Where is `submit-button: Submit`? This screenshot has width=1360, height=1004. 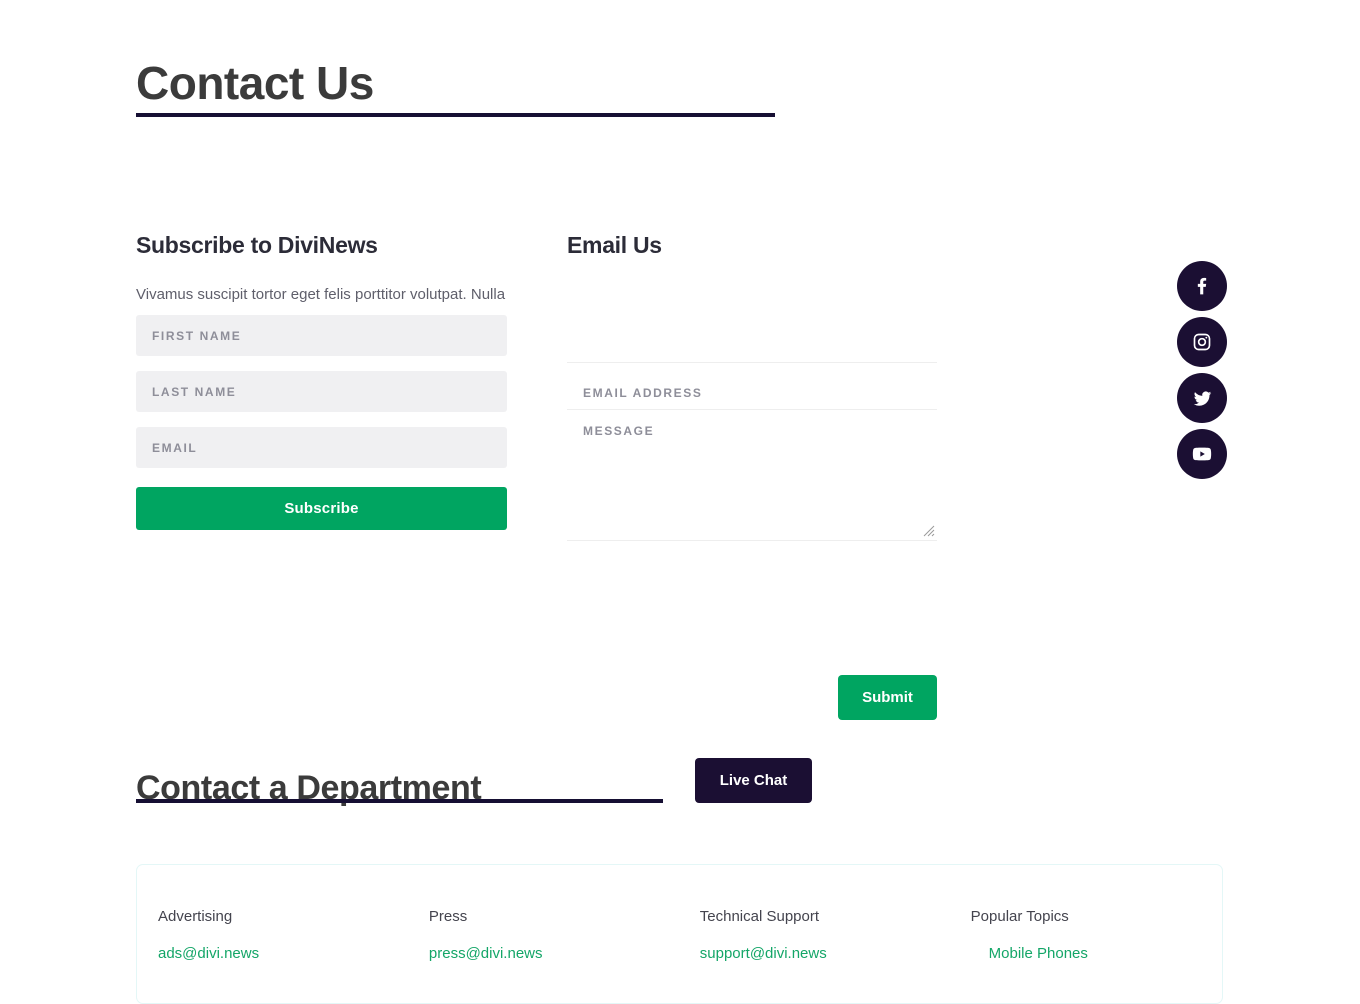 submit-button: Submit is located at coordinates (887, 697).